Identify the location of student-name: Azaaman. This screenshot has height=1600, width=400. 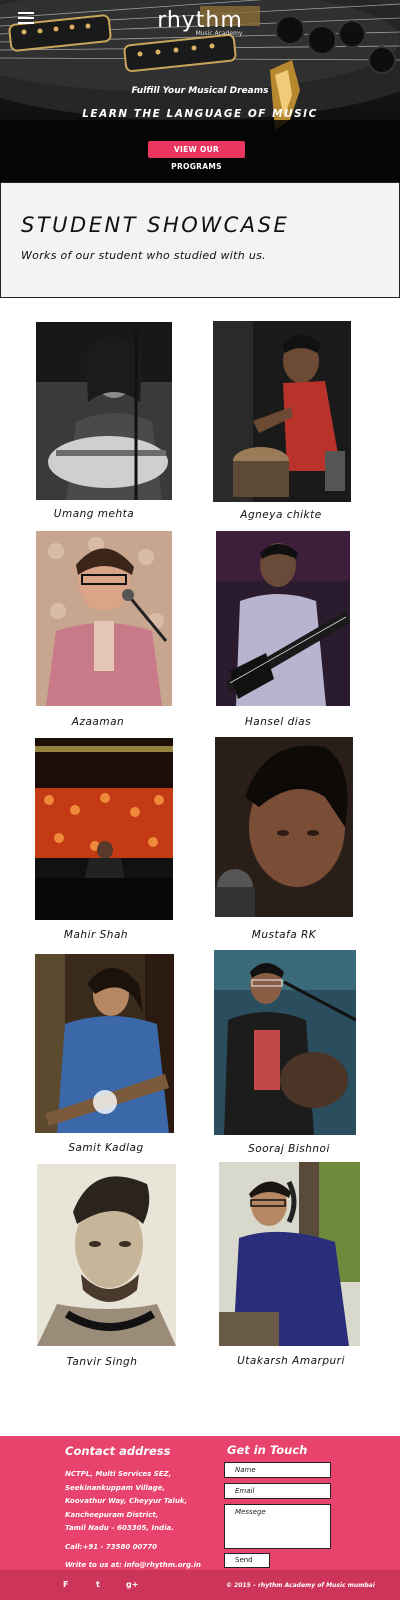
(98, 722).